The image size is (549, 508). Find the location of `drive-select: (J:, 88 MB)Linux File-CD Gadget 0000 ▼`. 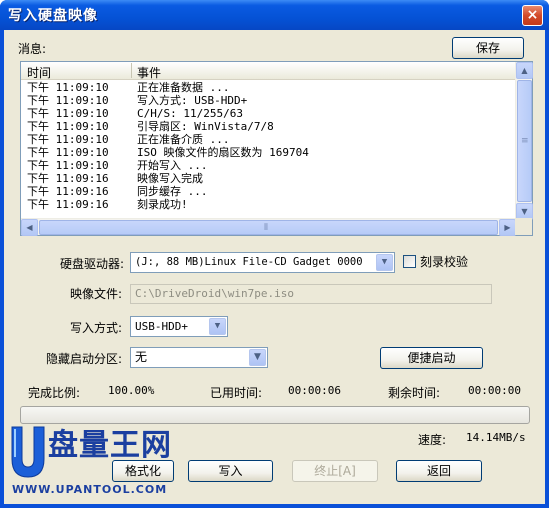

drive-select: (J:, 88 MB)Linux File-CD Gadget 0000 ▼ is located at coordinates (262, 262).